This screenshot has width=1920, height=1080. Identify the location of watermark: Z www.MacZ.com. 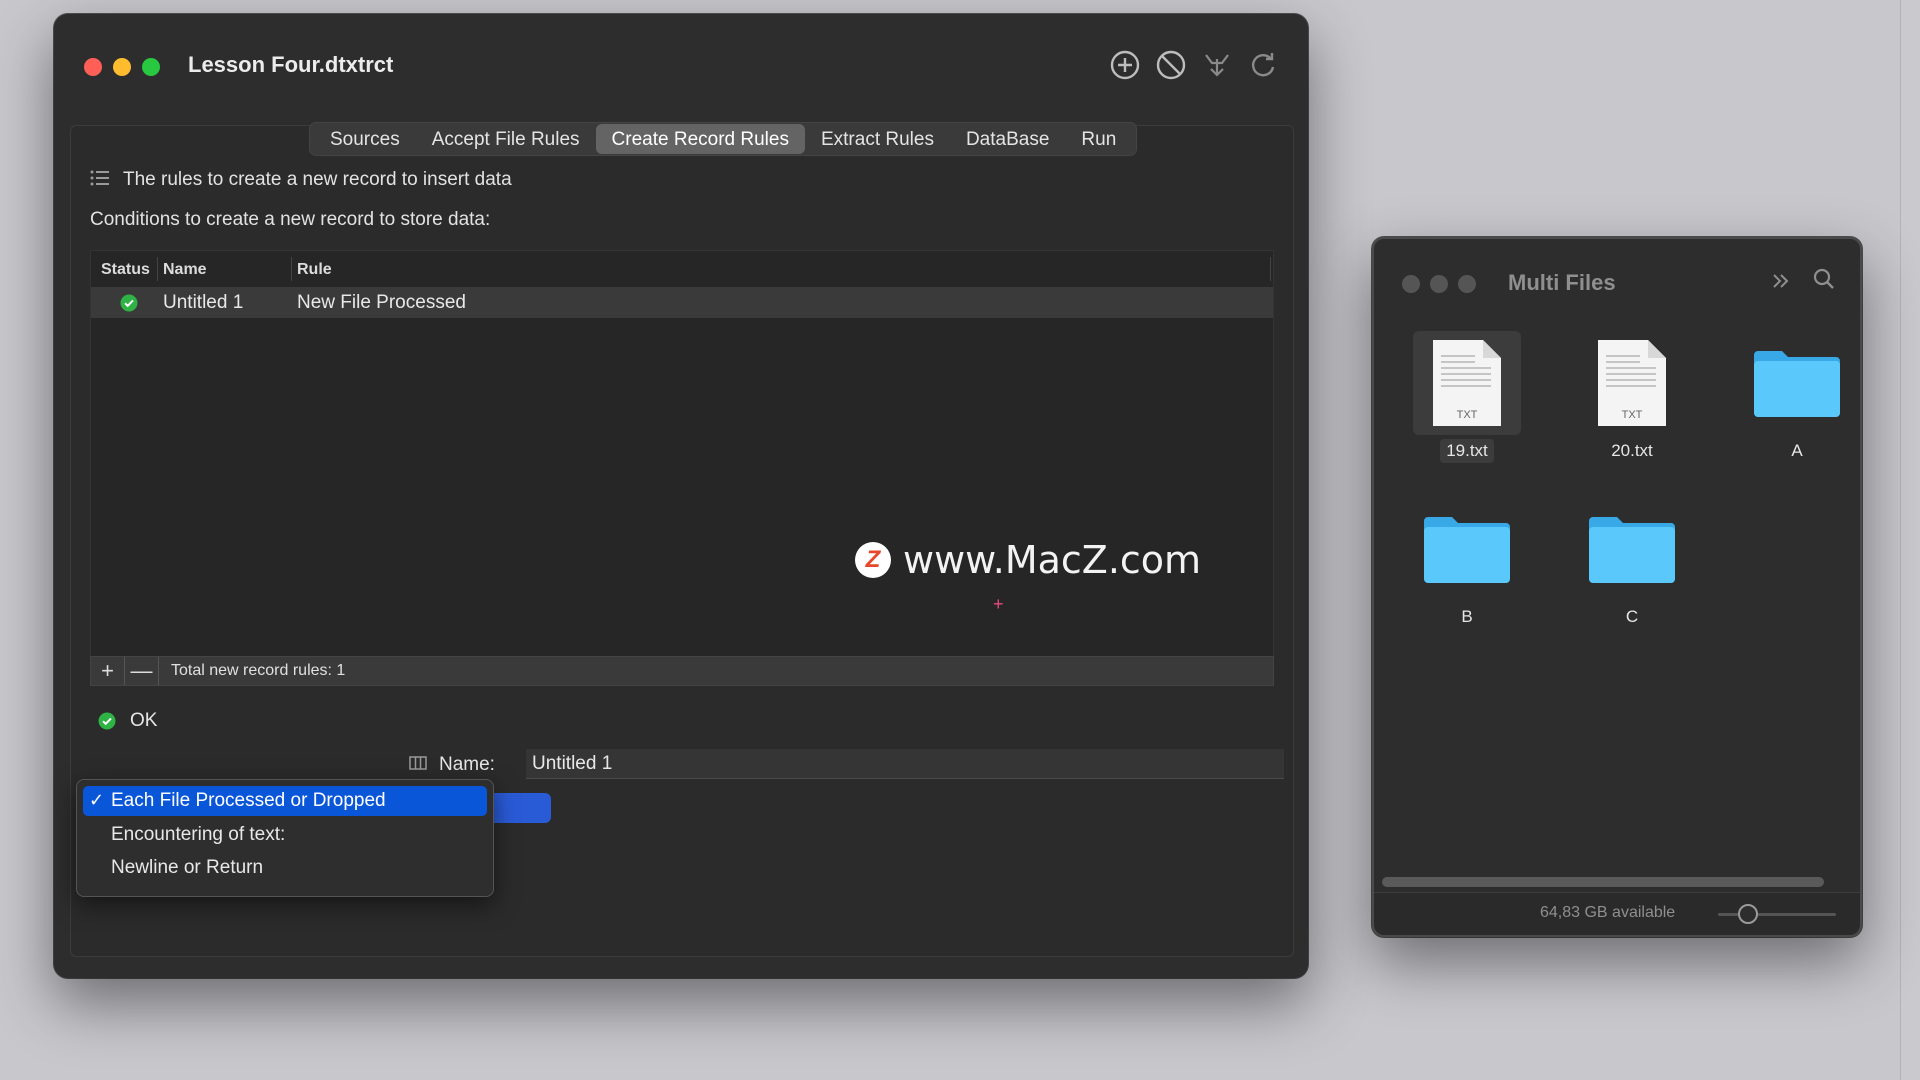
(1028, 560).